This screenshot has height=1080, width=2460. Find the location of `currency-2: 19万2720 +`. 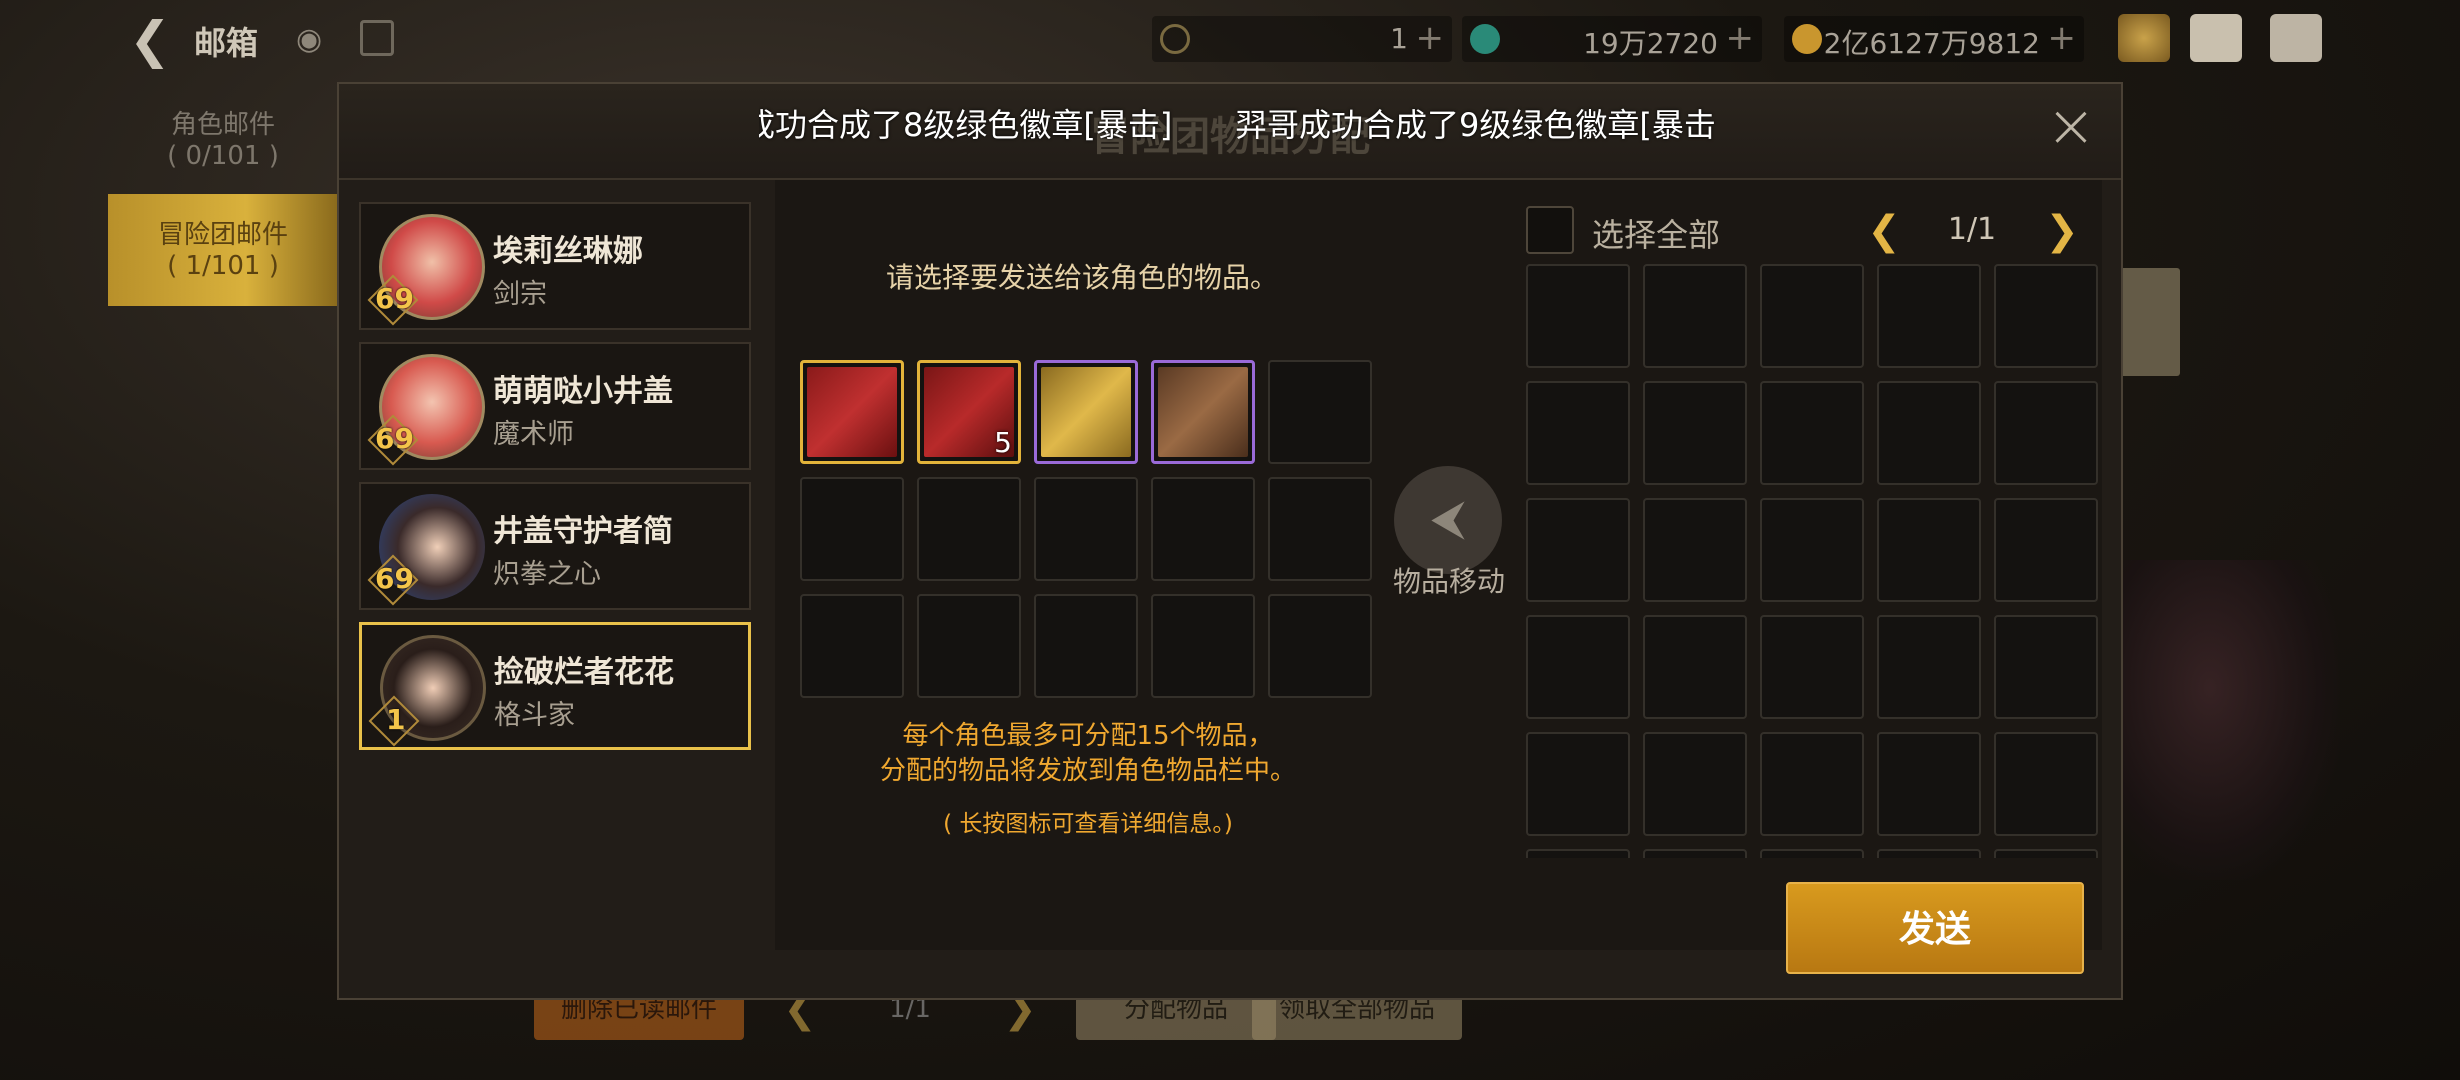

currency-2: 19万2720 + is located at coordinates (1612, 39).